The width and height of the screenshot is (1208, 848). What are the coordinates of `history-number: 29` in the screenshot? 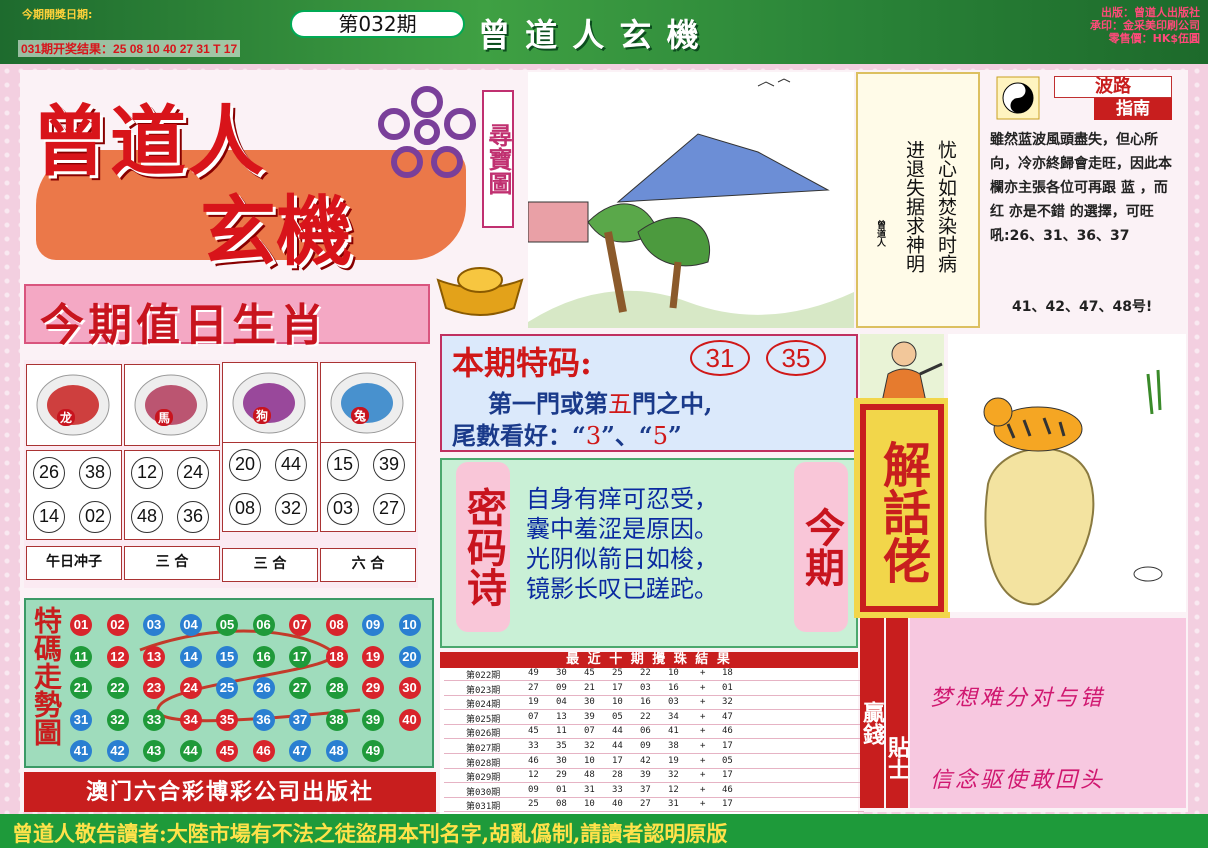 It's located at (561, 775).